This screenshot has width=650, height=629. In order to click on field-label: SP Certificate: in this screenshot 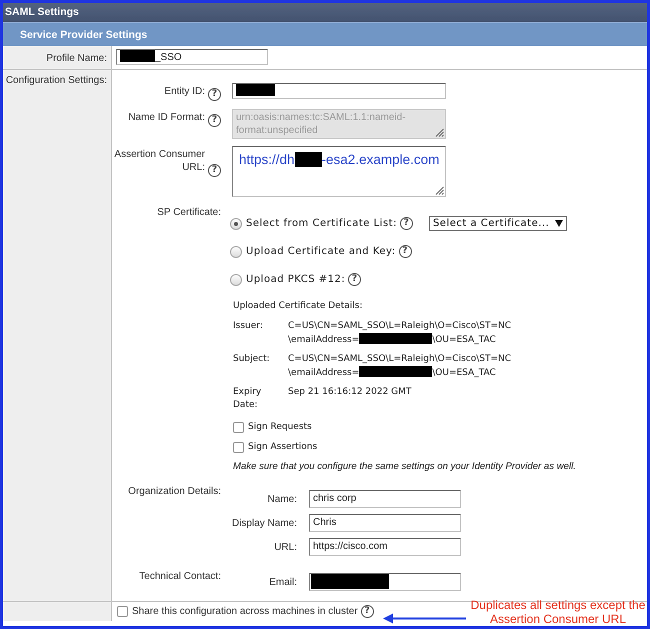, I will do `click(189, 212)`.